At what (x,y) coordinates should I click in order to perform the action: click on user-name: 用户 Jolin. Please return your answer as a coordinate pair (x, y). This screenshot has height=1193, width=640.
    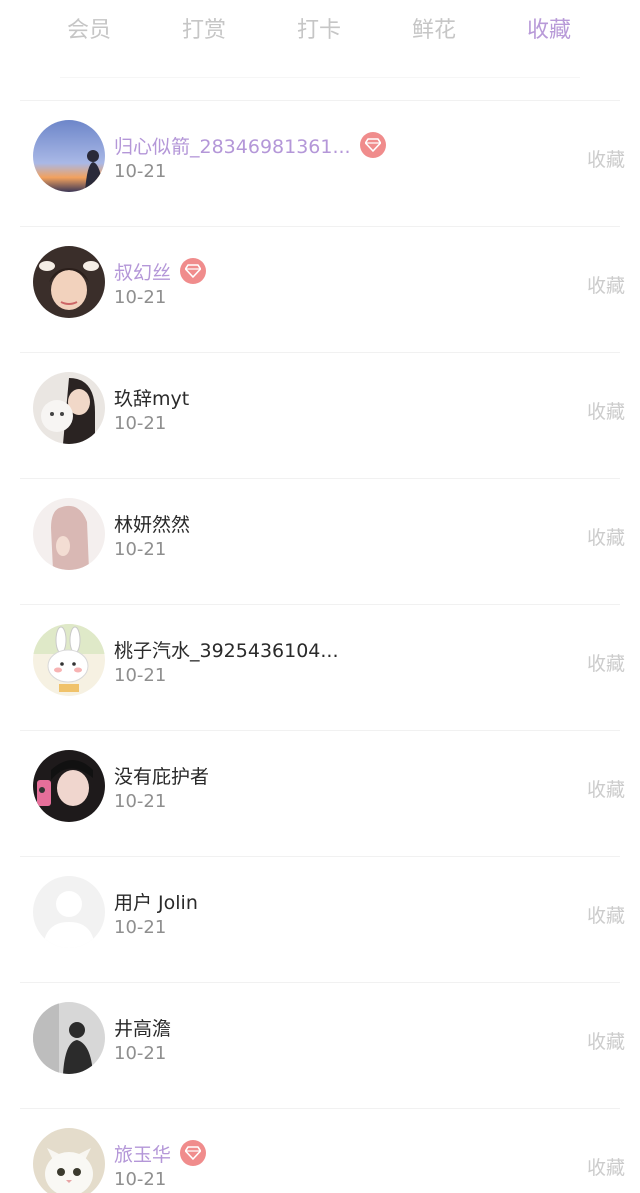
    Looking at the image, I should click on (156, 901).